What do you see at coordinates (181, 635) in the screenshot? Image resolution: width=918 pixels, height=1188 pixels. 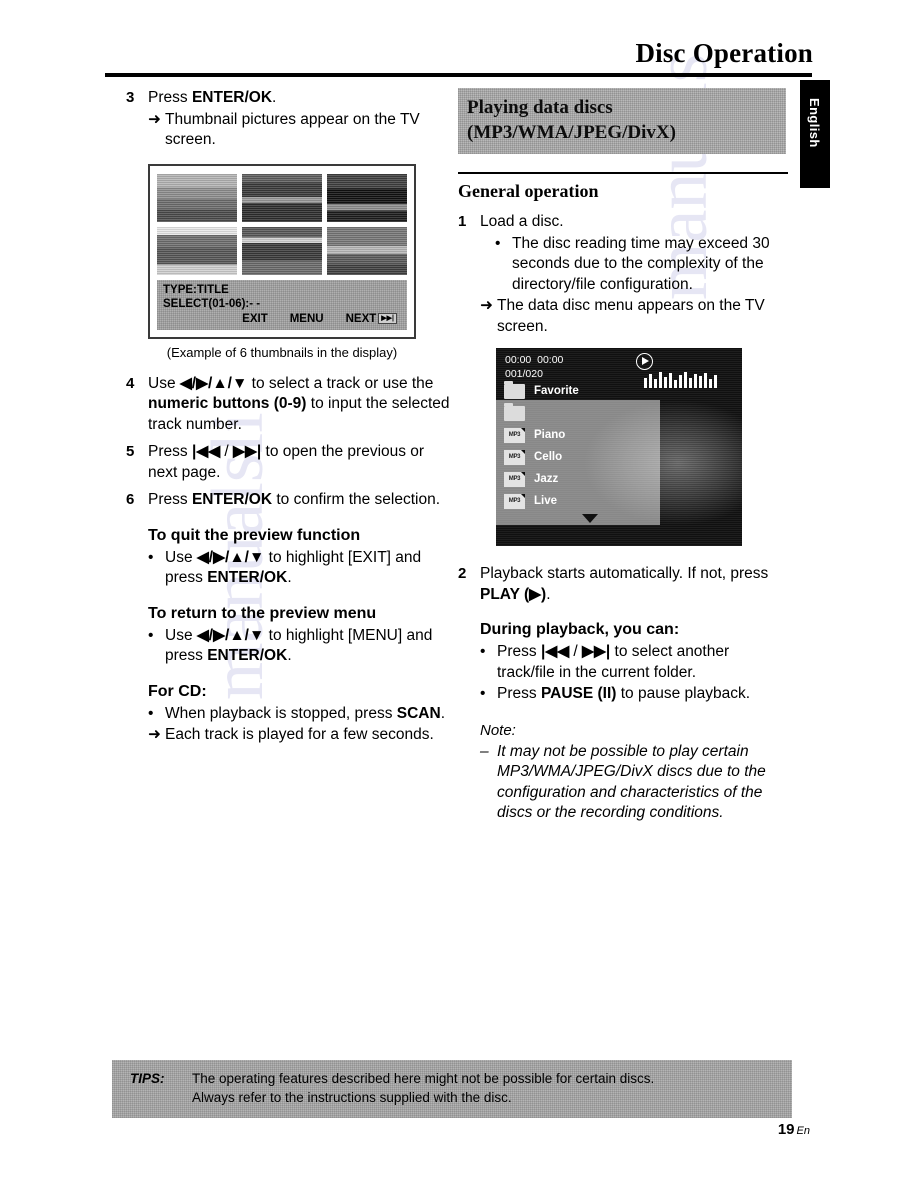 I see `return-p1: Use` at bounding box center [181, 635].